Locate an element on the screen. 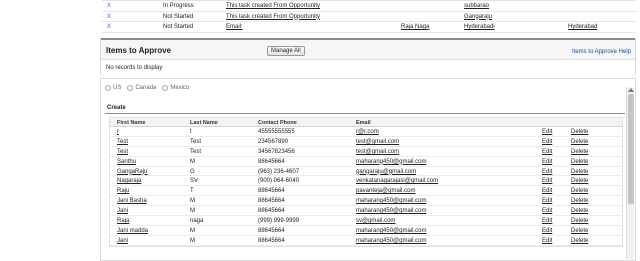  contact-first-name-link: Jani Basha is located at coordinates (132, 201).